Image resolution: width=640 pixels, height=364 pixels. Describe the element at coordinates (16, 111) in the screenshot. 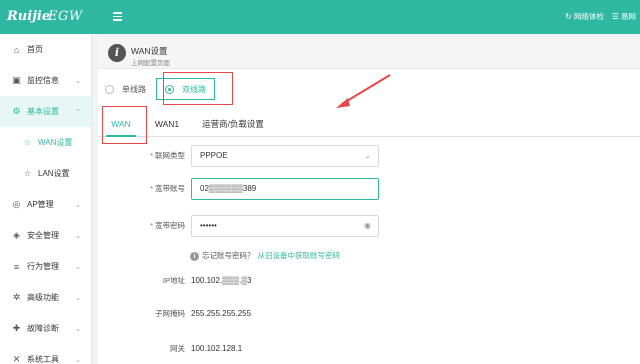

I see `gear-icon: ⚙` at that location.